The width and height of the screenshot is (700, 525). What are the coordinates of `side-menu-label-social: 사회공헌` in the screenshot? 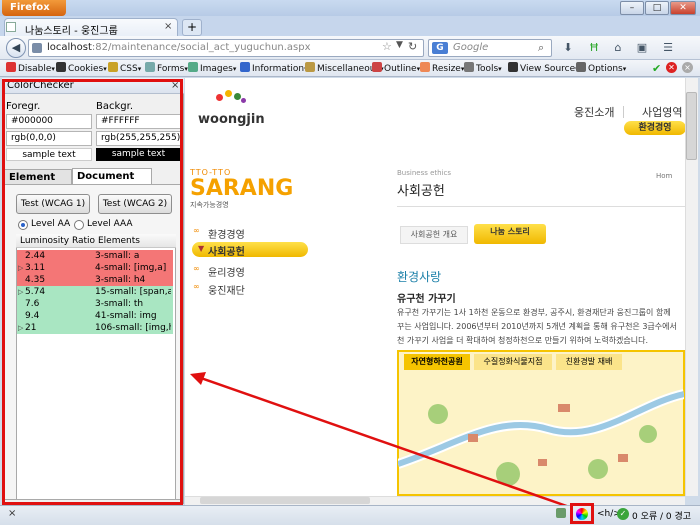 It's located at (226, 252).